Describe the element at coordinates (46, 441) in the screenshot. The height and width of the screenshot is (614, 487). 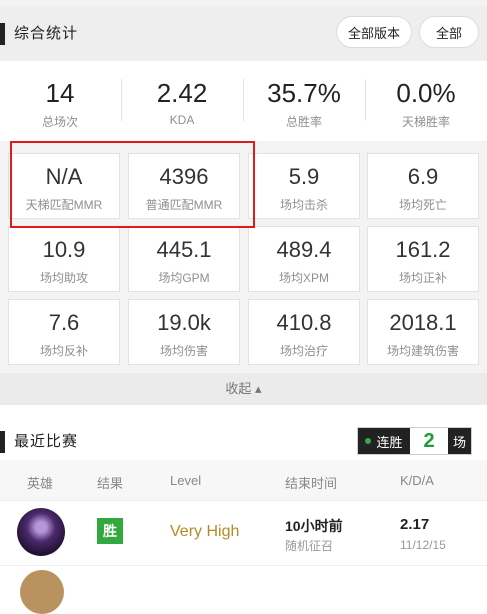
I see `recent-title: 最近比赛` at that location.